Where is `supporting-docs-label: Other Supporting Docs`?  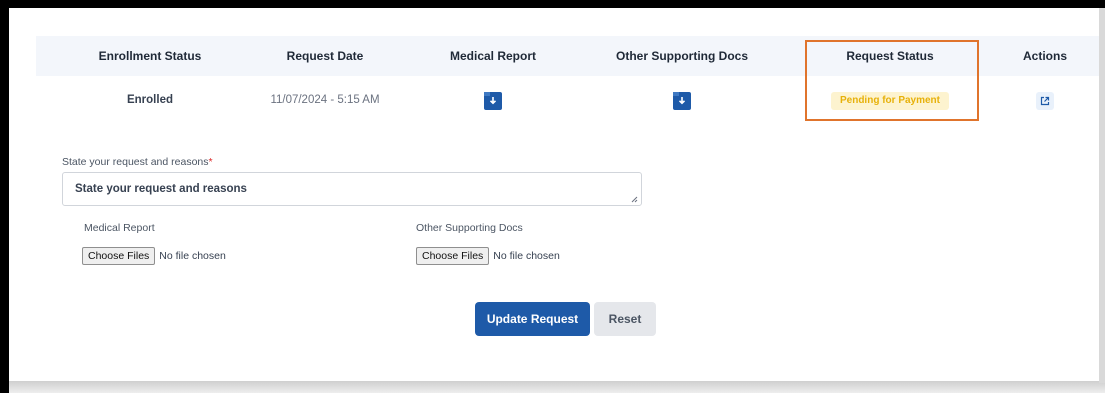
supporting-docs-label: Other Supporting Docs is located at coordinates (469, 228).